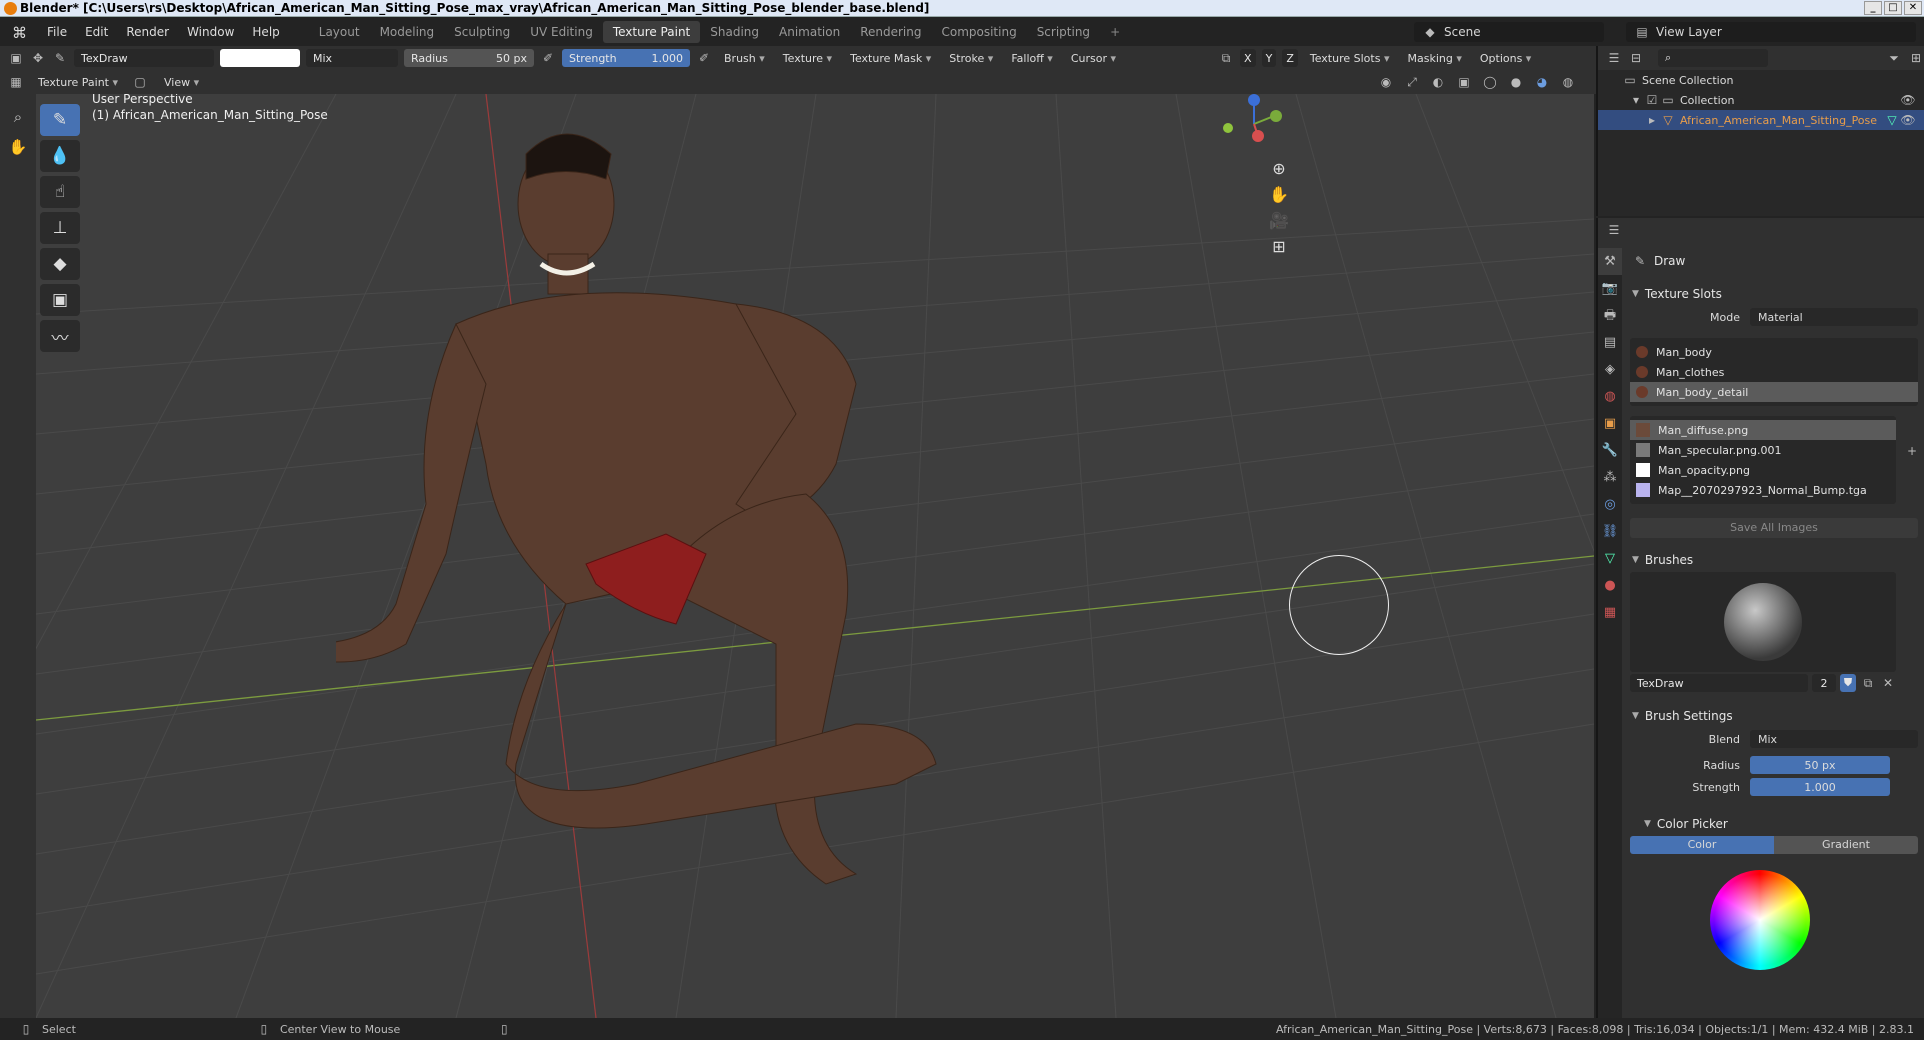  I want to click on data-tab-icon: ▽, so click(1610, 558).